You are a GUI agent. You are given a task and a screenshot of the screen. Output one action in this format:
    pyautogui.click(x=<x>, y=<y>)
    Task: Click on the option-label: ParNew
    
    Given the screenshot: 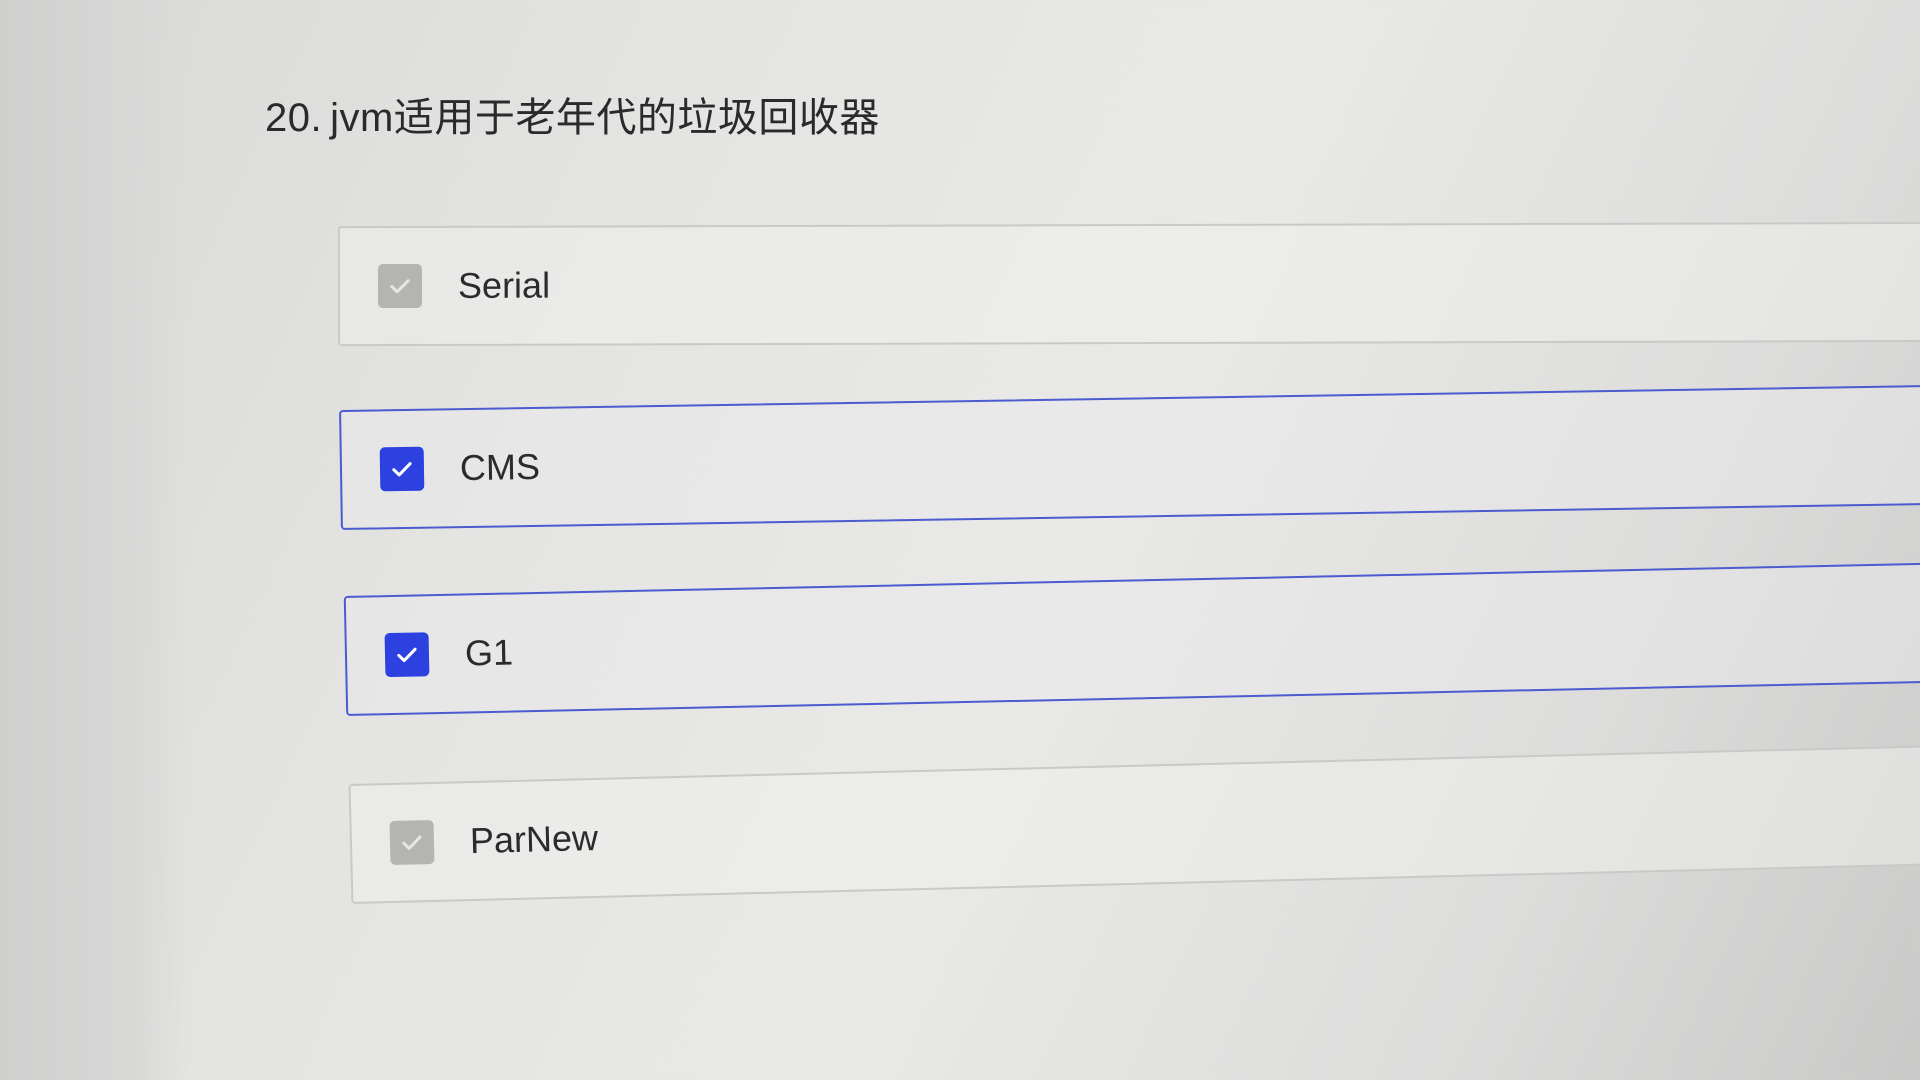 What is the action you would take?
    pyautogui.click(x=534, y=839)
    